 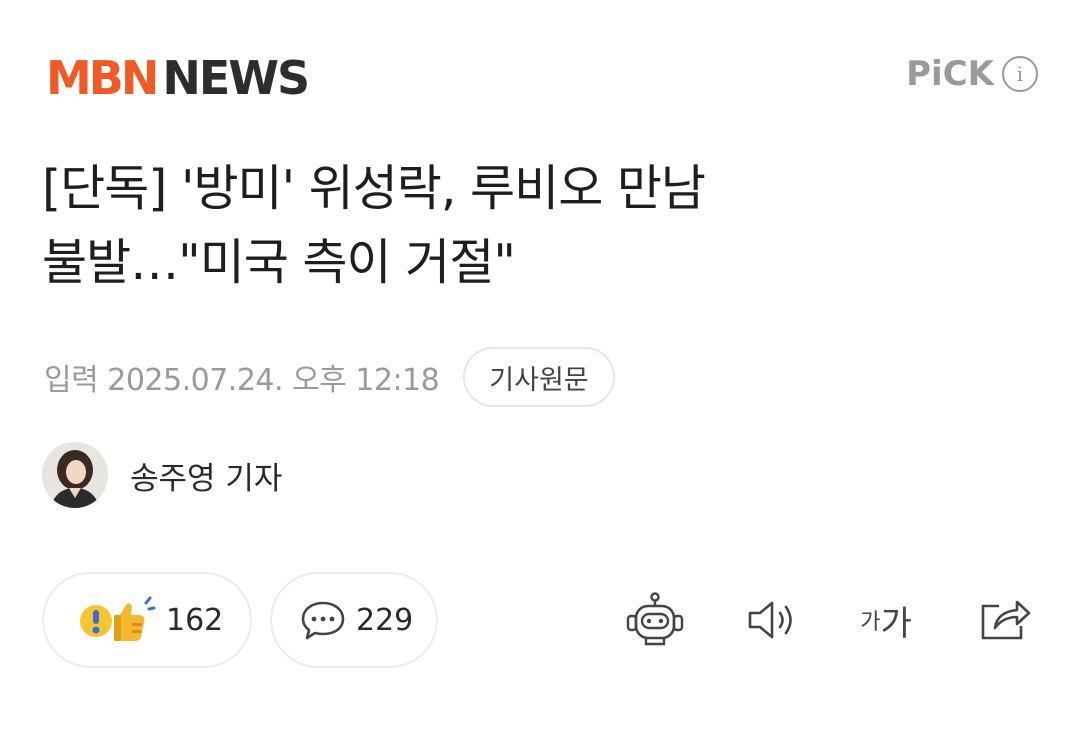 I want to click on reporter-avatar, so click(x=75, y=475).